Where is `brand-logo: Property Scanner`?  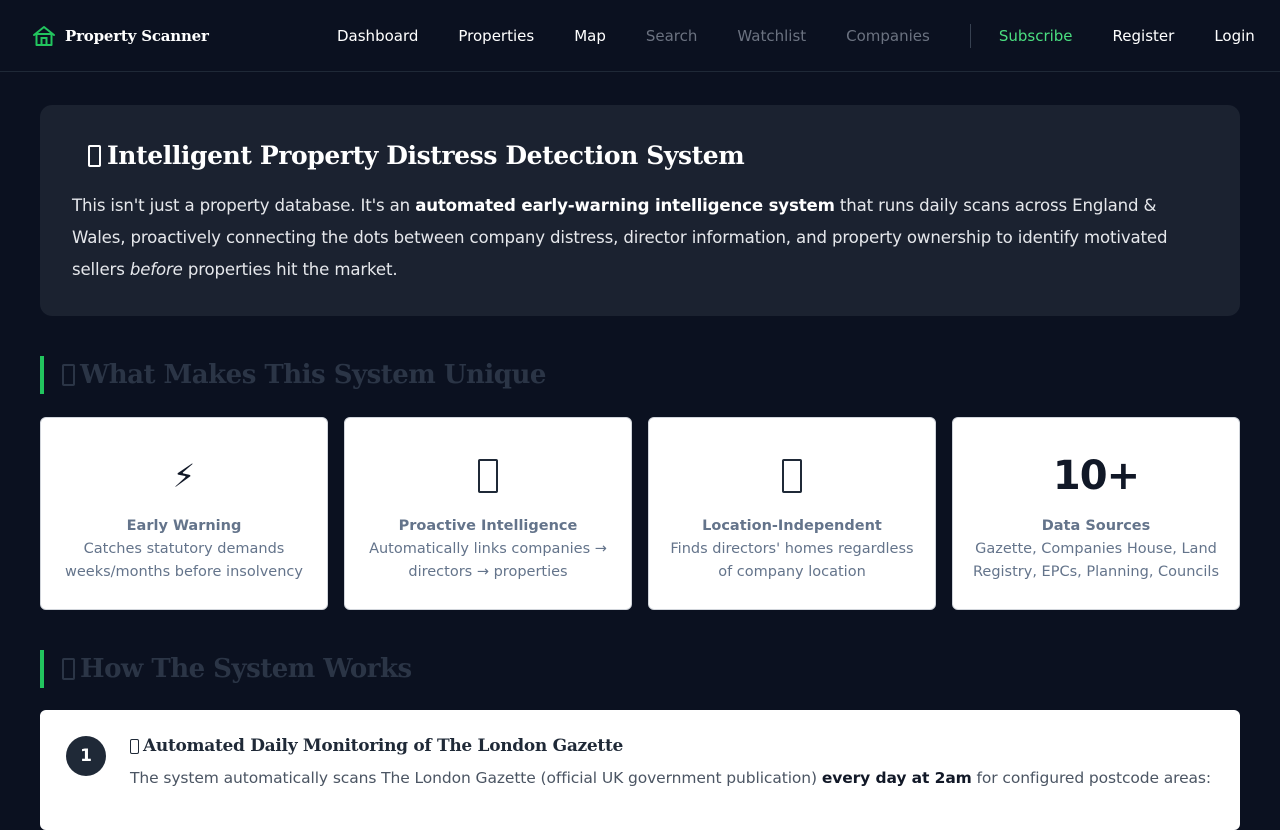 brand-logo: Property Scanner is located at coordinates (120, 36).